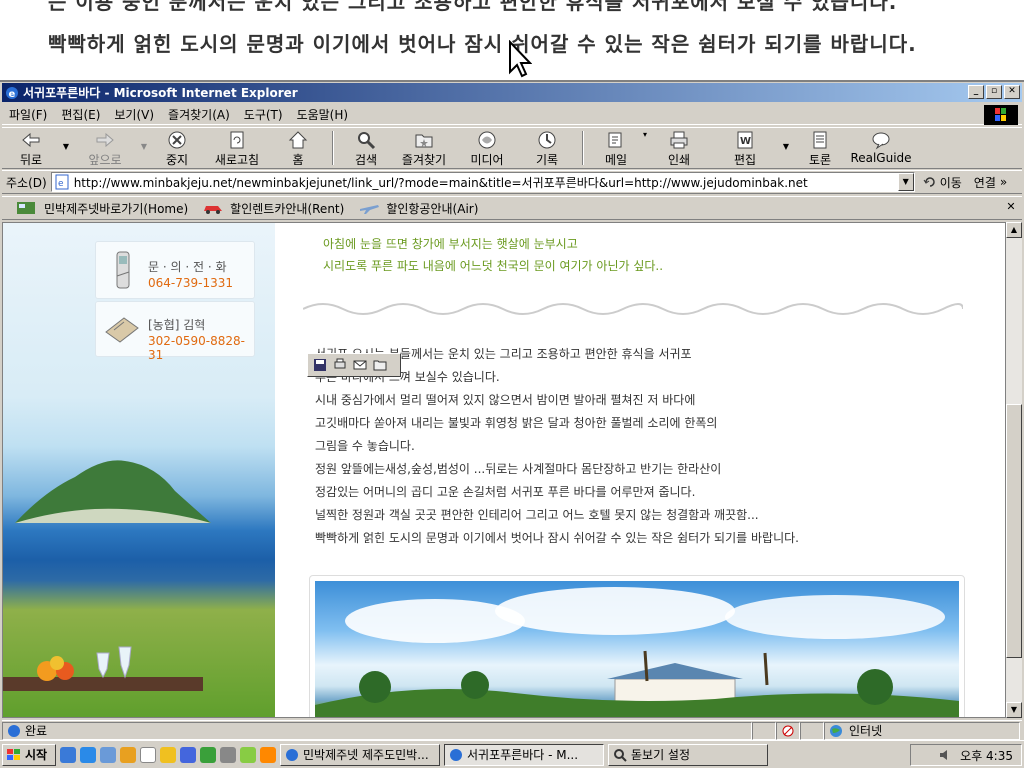 The image size is (1024, 768). What do you see at coordinates (1011, 208) in the screenshot?
I see `links-close-button: ✕` at bounding box center [1011, 208].